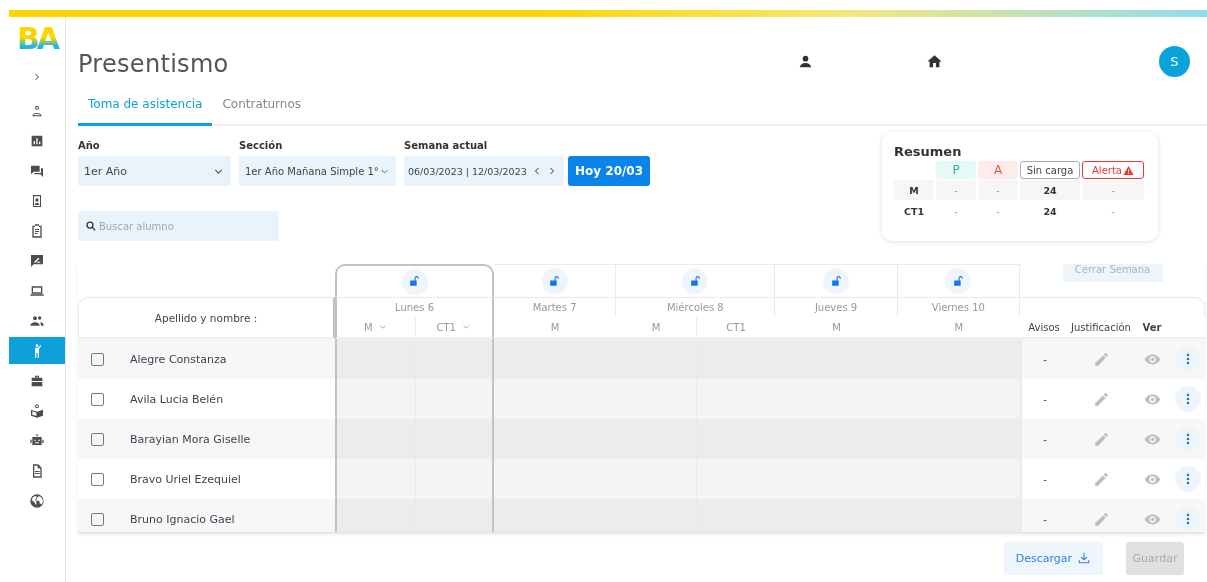 Image resolution: width=1207 pixels, height=582 pixels. What do you see at coordinates (958, 307) in the screenshot?
I see `day-label: Viernes 10` at bounding box center [958, 307].